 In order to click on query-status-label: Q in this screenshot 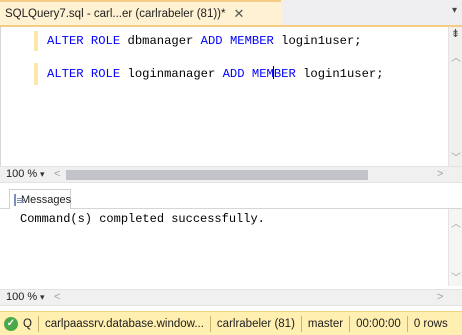, I will do `click(27, 323)`.